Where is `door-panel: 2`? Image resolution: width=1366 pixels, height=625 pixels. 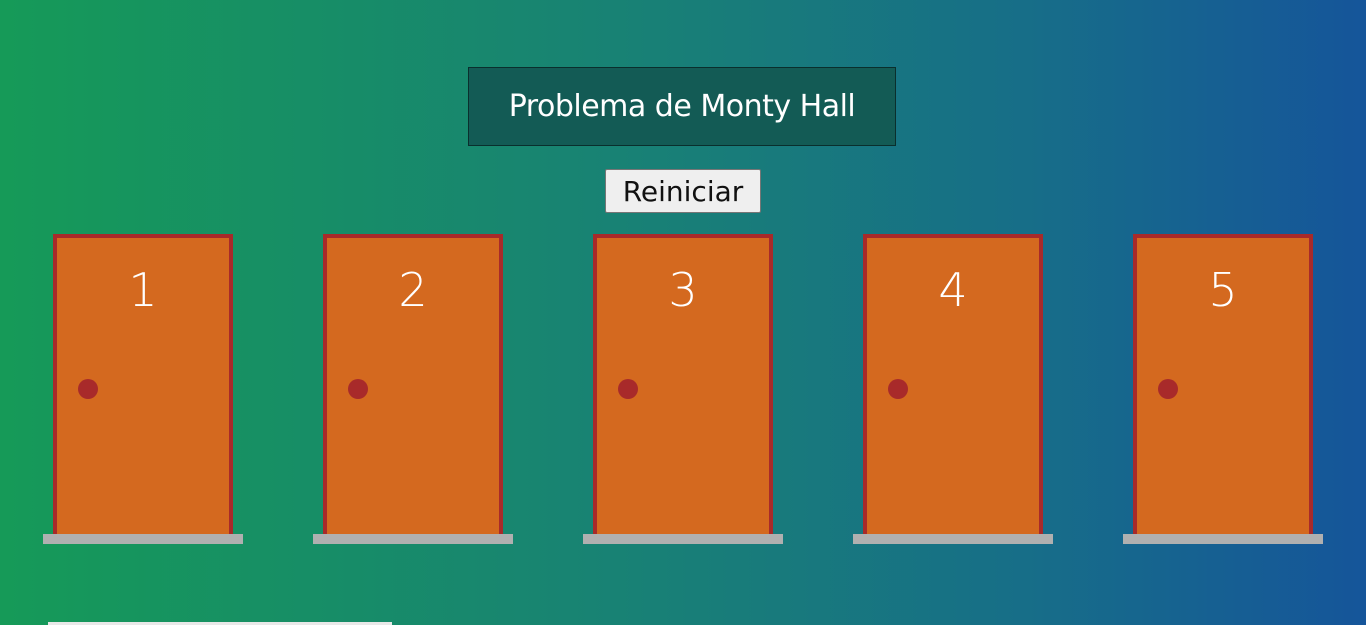
door-panel: 2 is located at coordinates (413, 384).